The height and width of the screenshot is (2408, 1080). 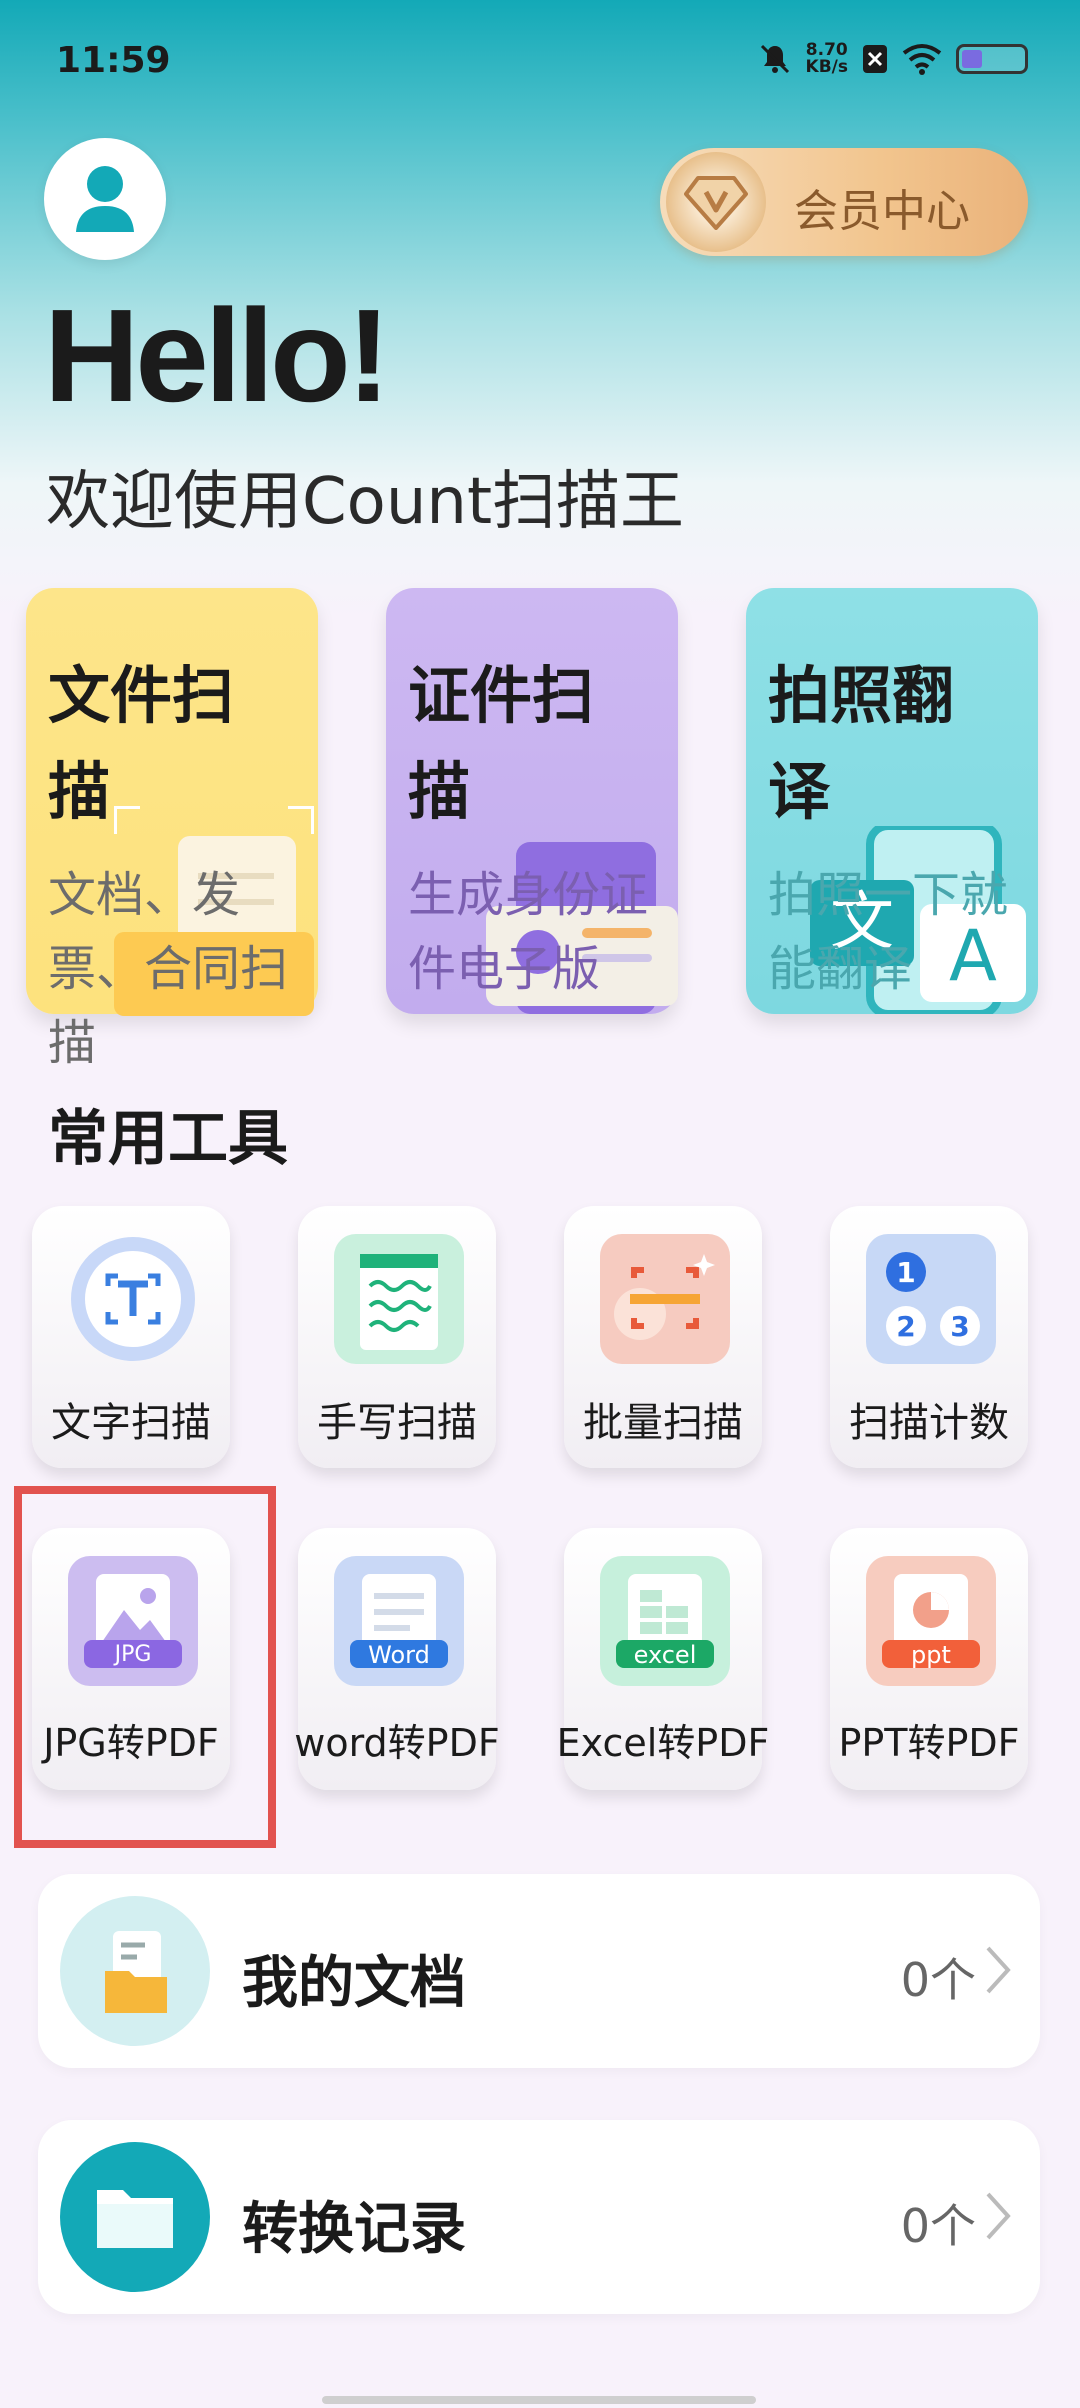 I want to click on vip-badge, so click(x=716, y=202).